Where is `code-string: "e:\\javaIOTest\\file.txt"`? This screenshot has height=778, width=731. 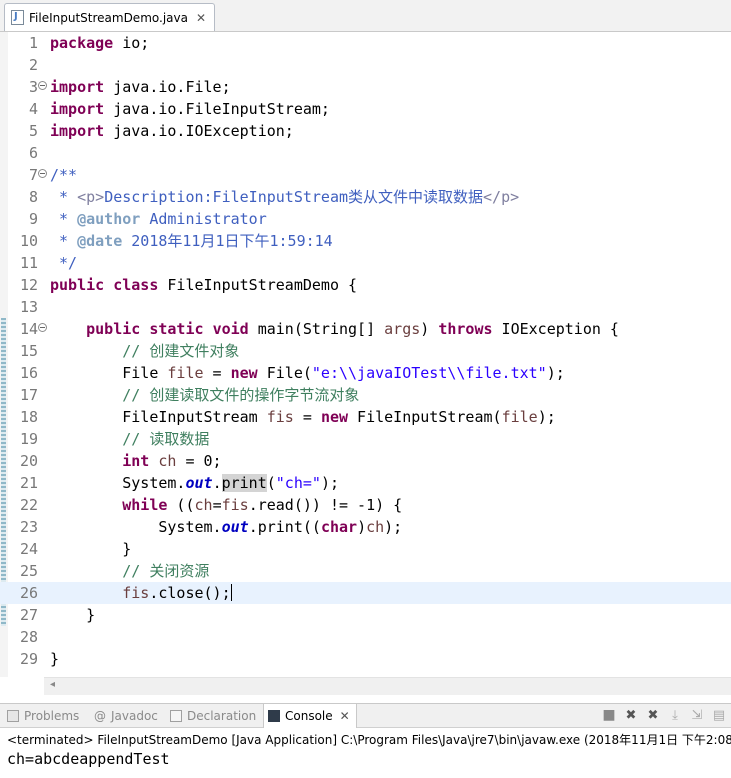
code-string: "e:\\javaIOTest\\file.txt" is located at coordinates (429, 373).